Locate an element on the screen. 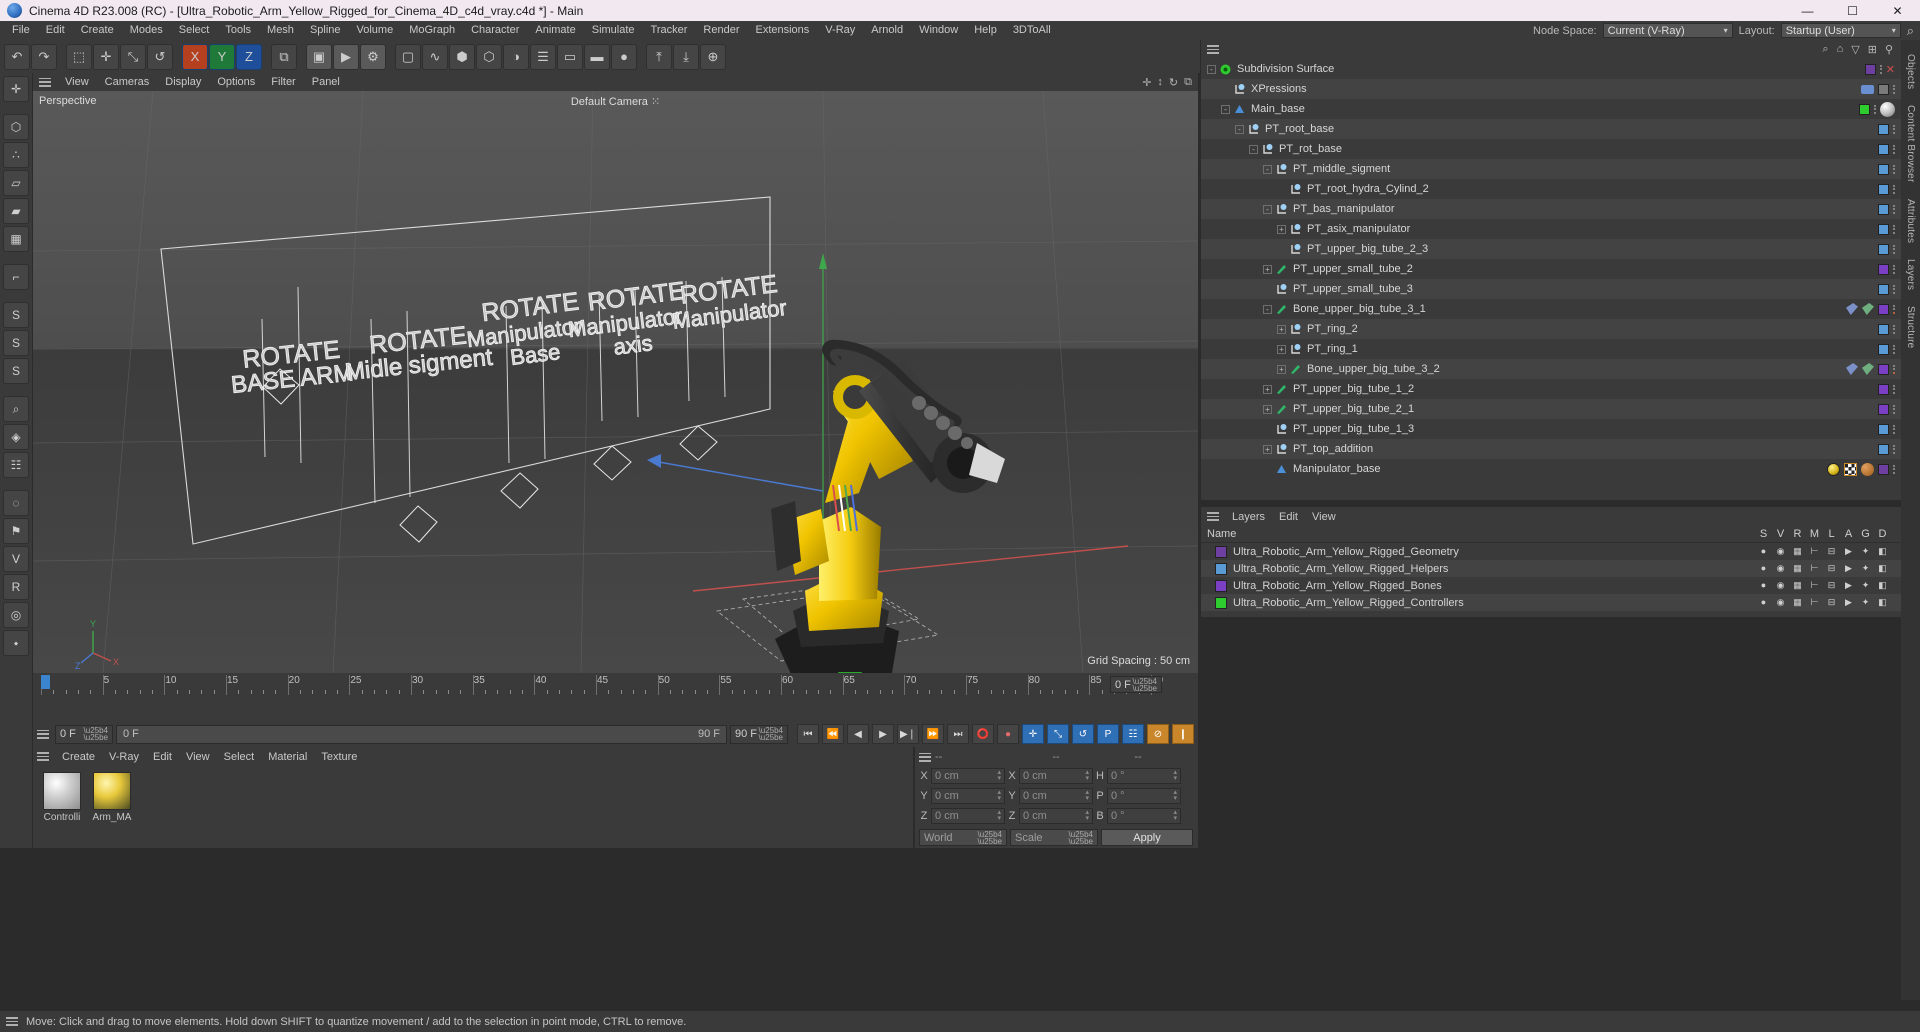 This screenshot has height=1032, width=1920. hide-selected-button: V is located at coordinates (16, 559).